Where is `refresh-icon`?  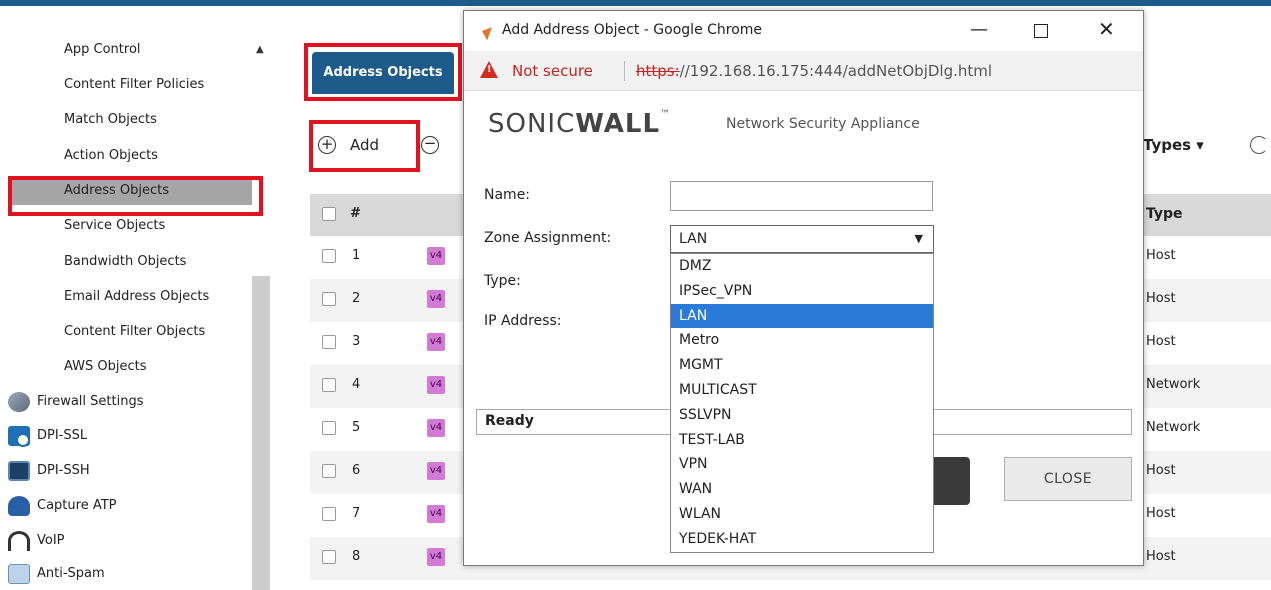 refresh-icon is located at coordinates (1259, 145).